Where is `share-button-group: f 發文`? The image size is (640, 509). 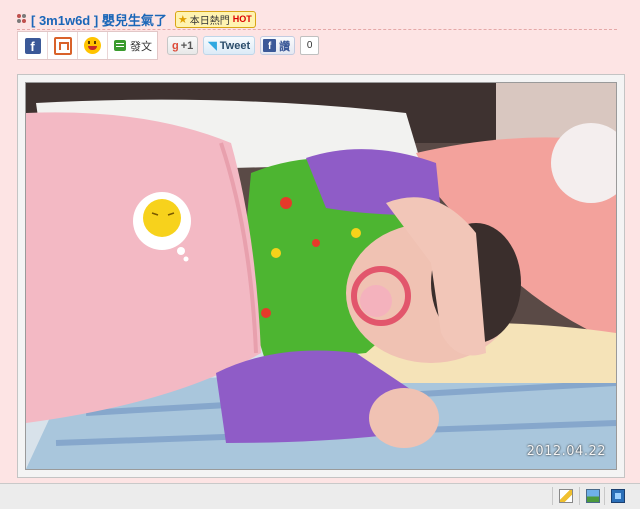
share-button-group: f 發文 is located at coordinates (87, 45).